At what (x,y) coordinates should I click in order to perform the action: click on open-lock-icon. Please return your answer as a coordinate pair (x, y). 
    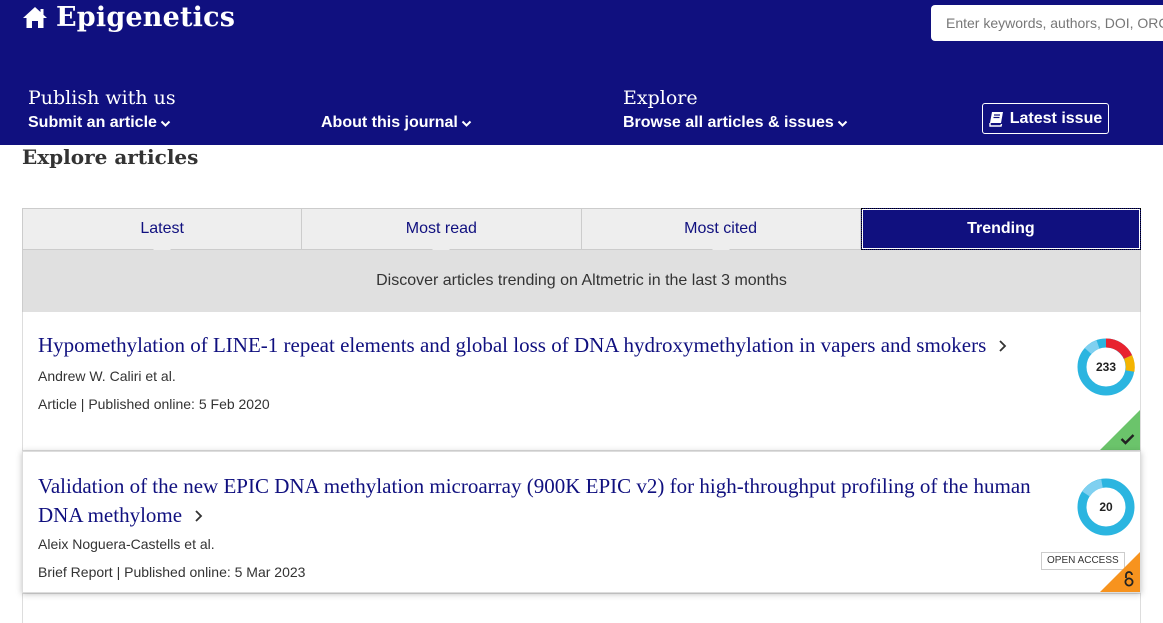
    Looking at the image, I should click on (1129, 579).